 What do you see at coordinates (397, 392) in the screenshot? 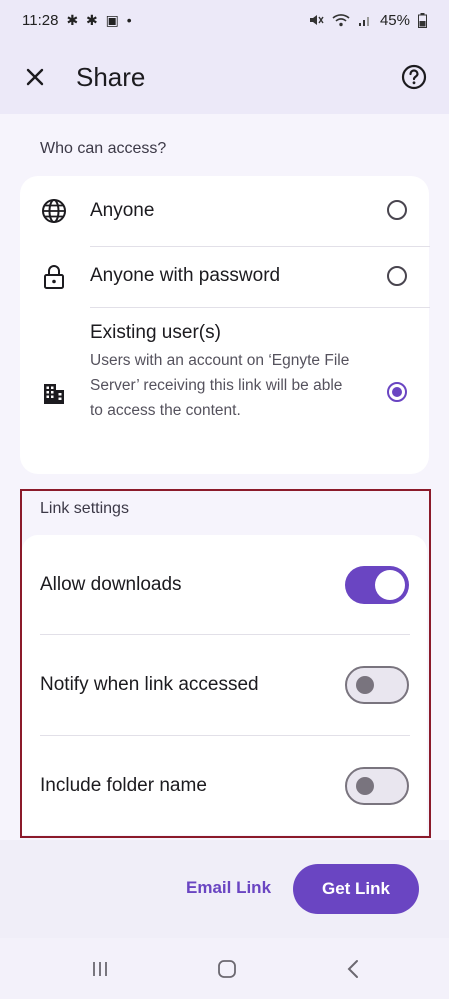
I see `radio-existing-users` at bounding box center [397, 392].